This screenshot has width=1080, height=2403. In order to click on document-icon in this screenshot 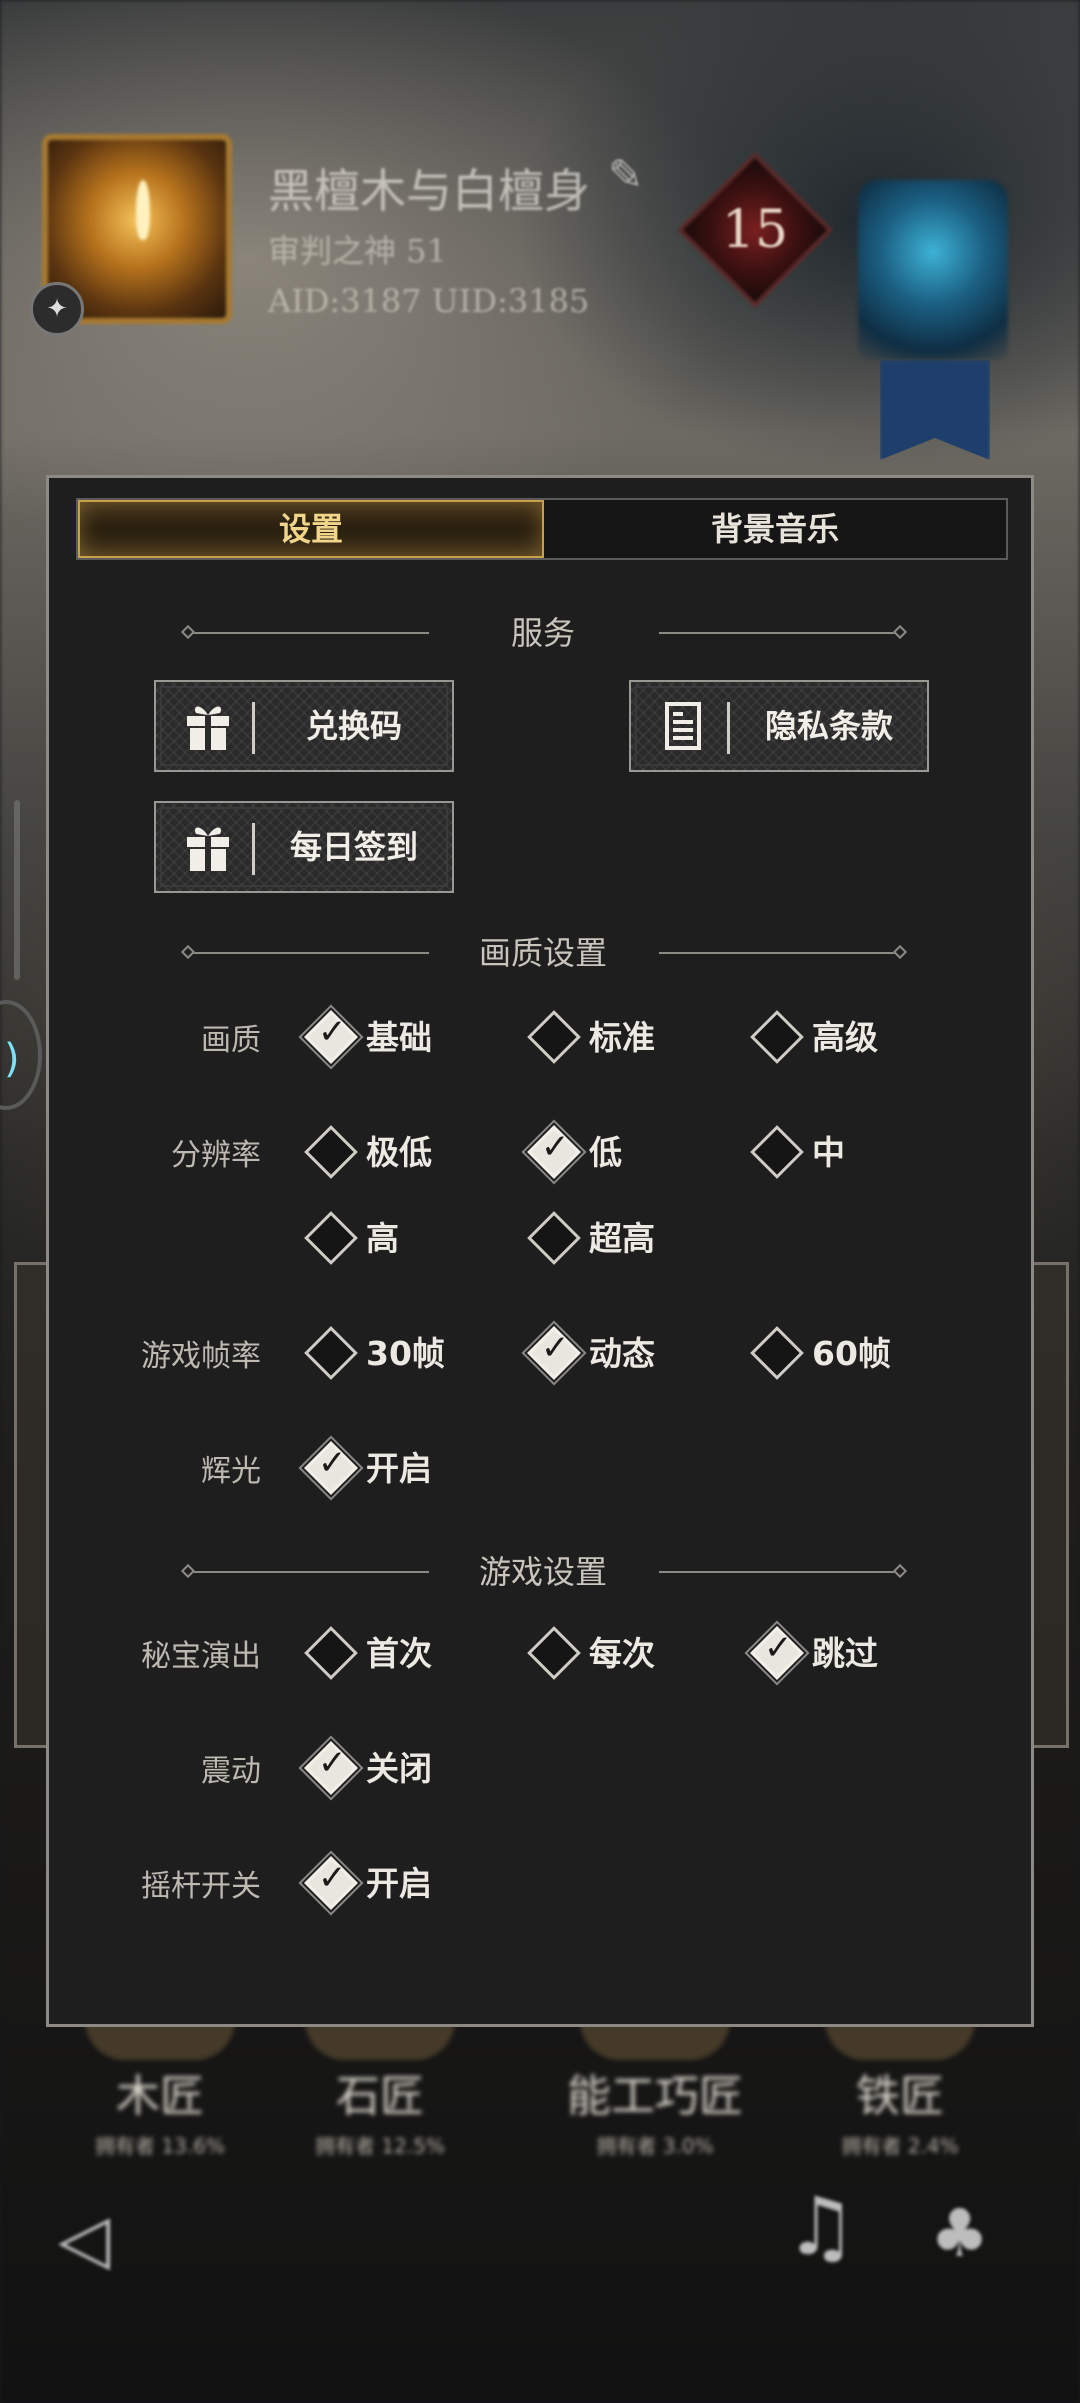, I will do `click(683, 726)`.